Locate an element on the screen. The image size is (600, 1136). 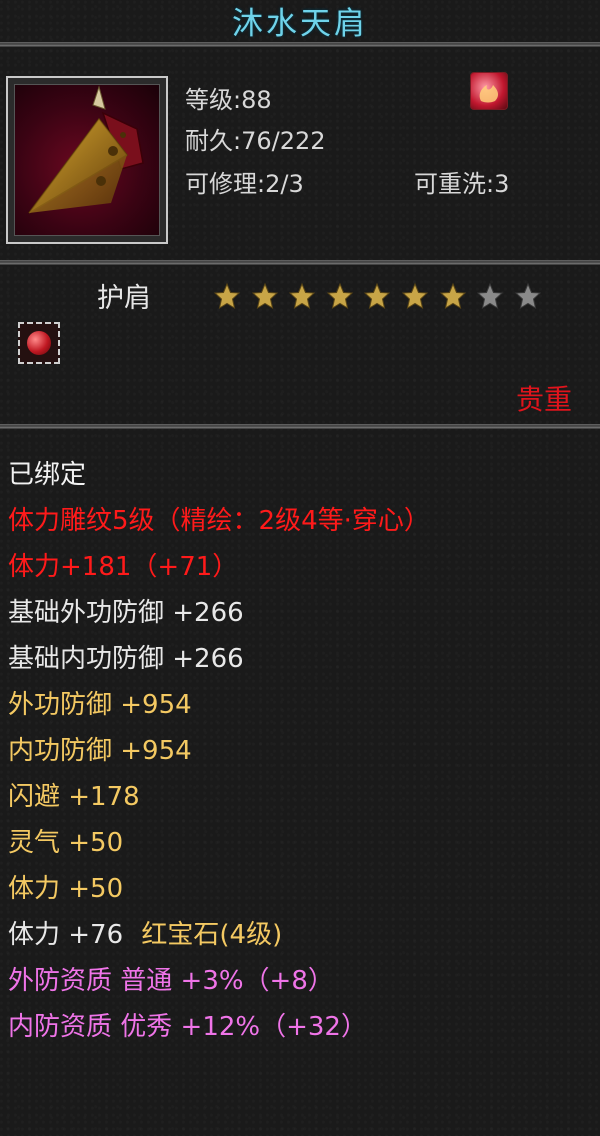
item-durability: 耐久:76/222 is located at coordinates (255, 141).